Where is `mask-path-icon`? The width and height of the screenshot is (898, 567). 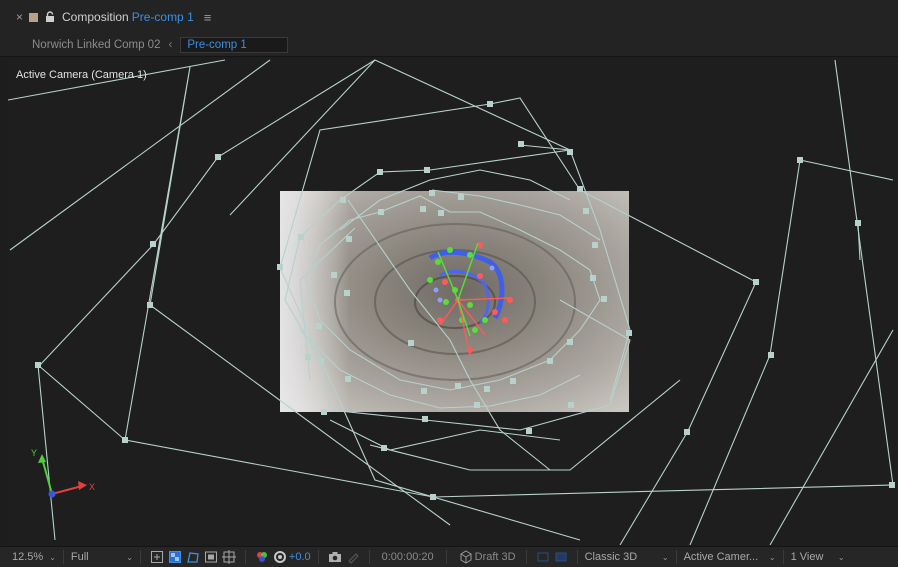 mask-path-icon is located at coordinates (193, 557).